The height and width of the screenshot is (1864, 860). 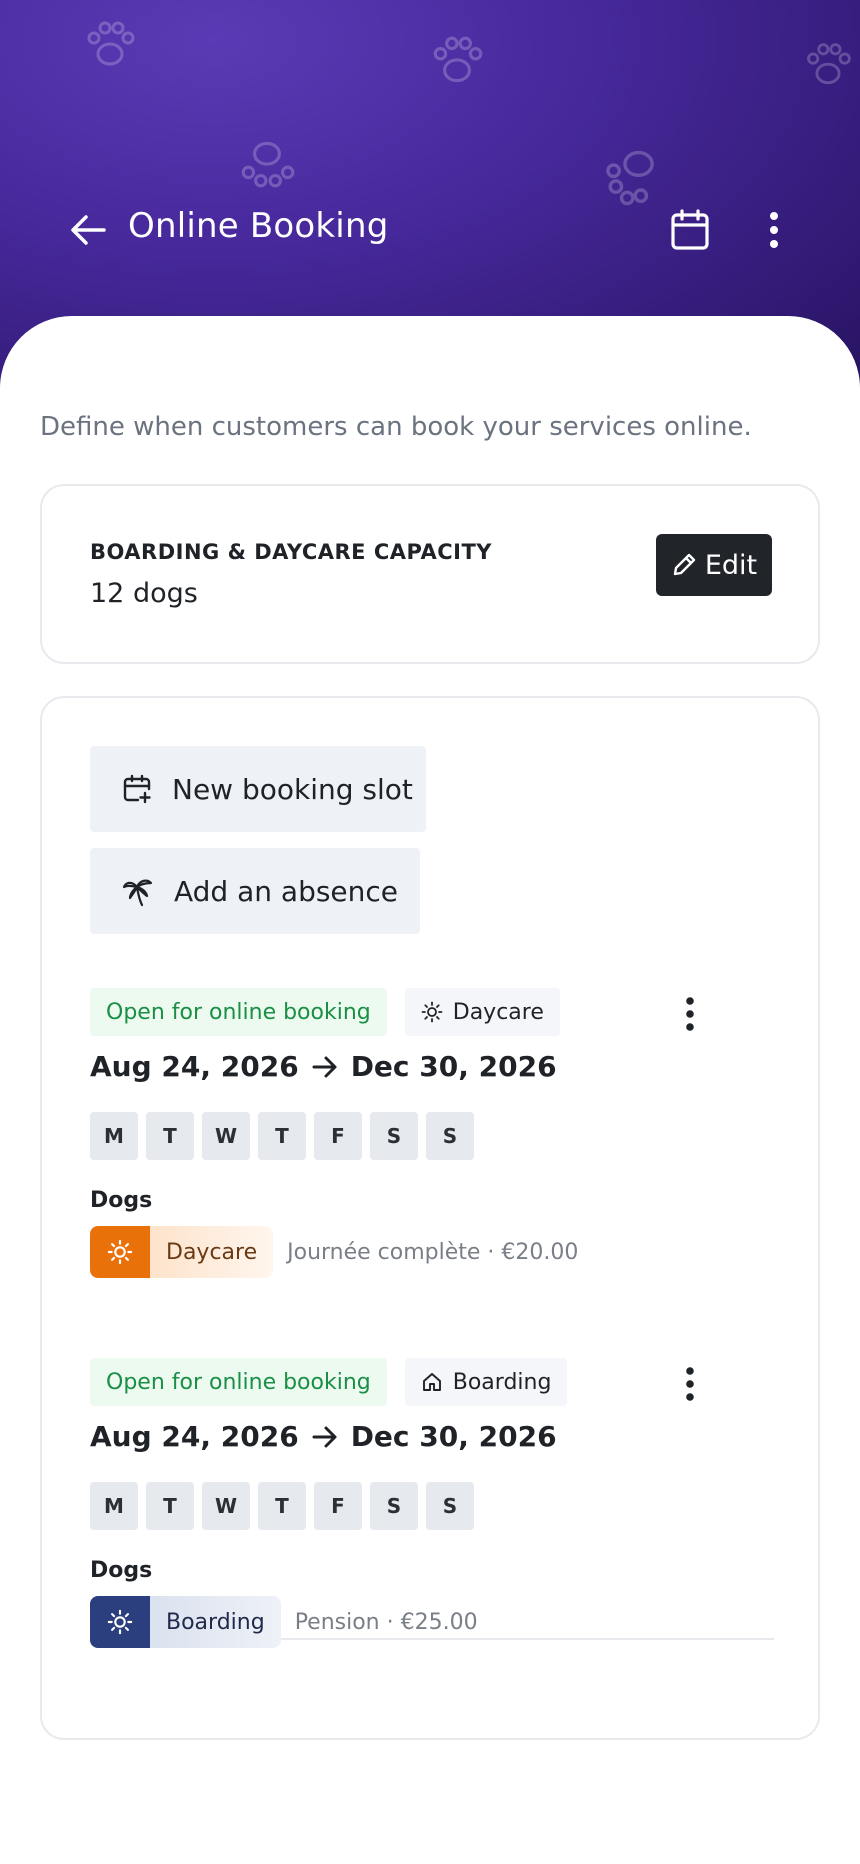 I want to click on service-pill: Boarding, so click(x=185, y=1622).